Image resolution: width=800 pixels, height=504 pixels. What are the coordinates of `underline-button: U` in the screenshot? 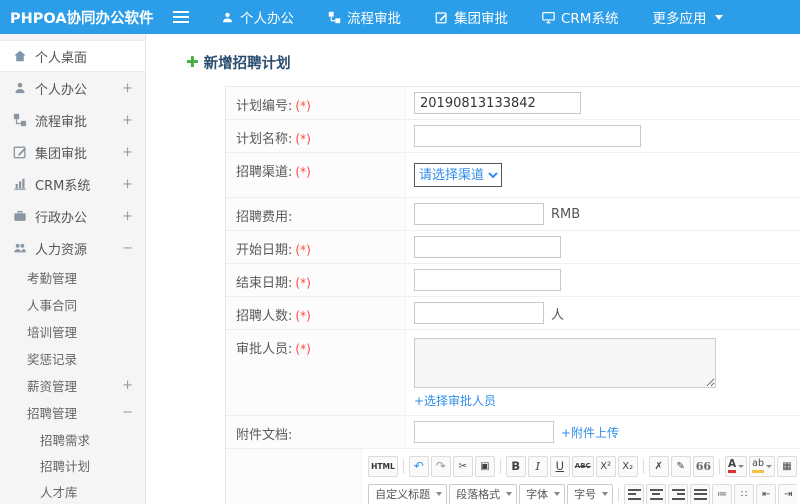 It's located at (559, 466).